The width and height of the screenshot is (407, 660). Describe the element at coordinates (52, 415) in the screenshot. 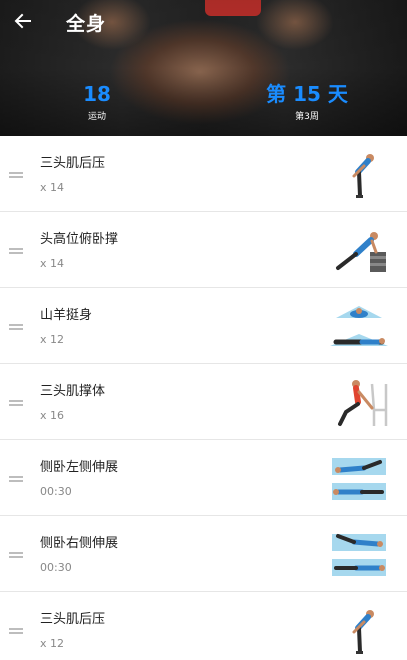

I see `exercise-count: x 16` at that location.